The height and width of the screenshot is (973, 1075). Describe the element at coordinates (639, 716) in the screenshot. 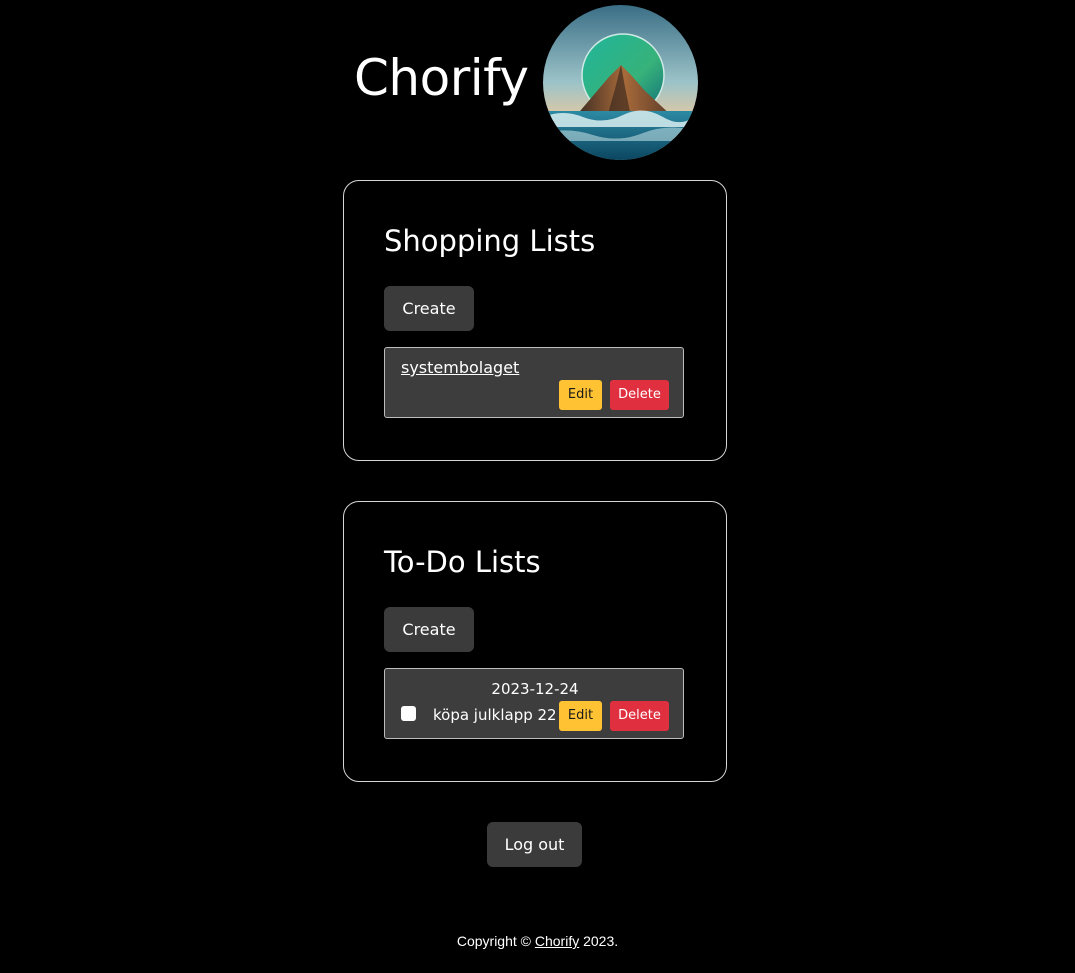

I see `delete-todo-button: Delete` at that location.